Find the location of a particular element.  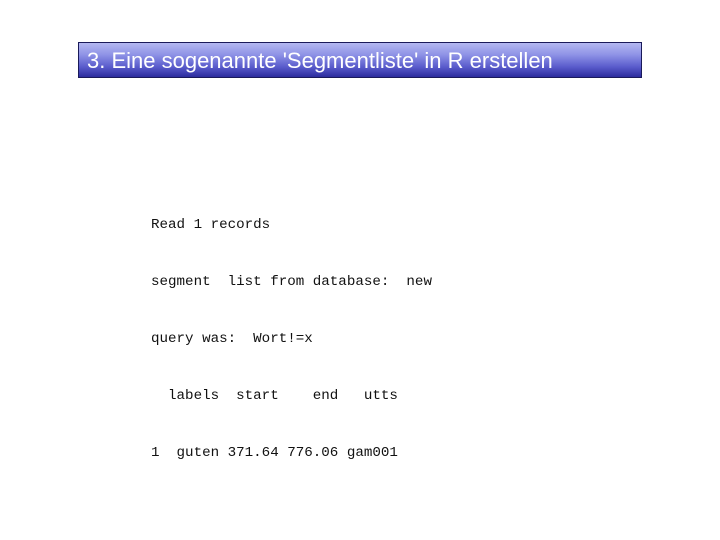

segment-table-row: 1 guten 371.64 776.06 gam001 is located at coordinates (274, 453).